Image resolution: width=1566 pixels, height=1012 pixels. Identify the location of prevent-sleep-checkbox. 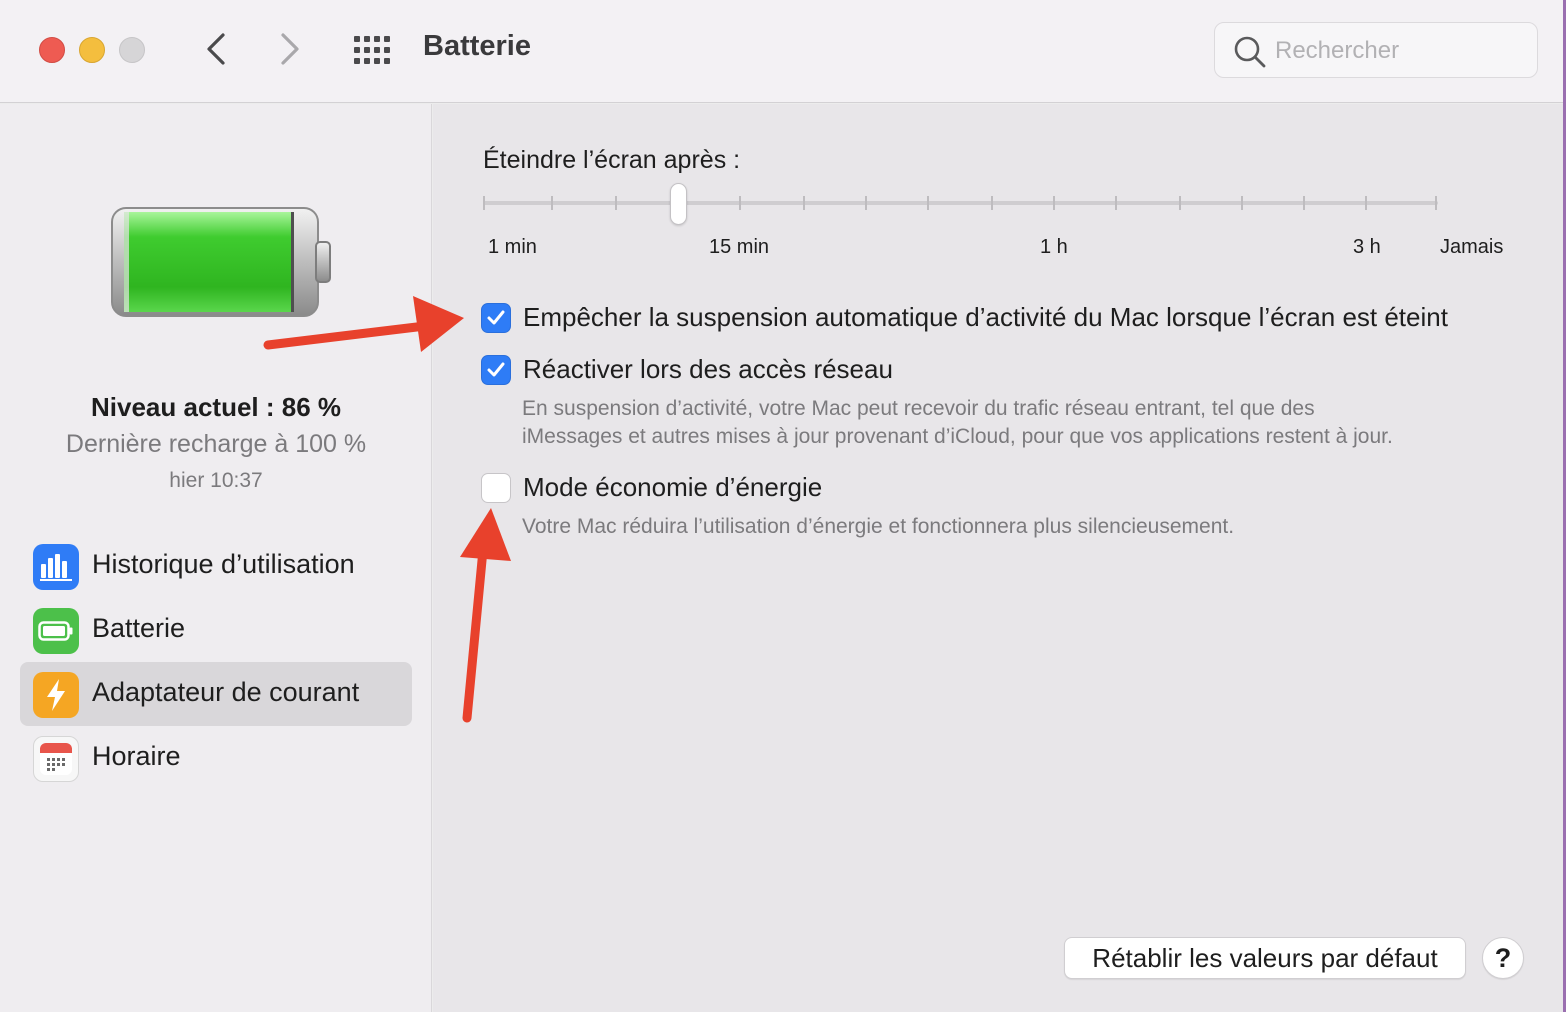
(496, 317).